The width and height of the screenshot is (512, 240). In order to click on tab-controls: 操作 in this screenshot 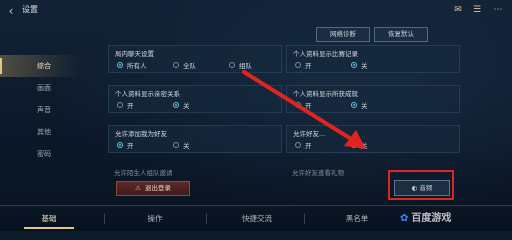, I will do `click(155, 218)`.